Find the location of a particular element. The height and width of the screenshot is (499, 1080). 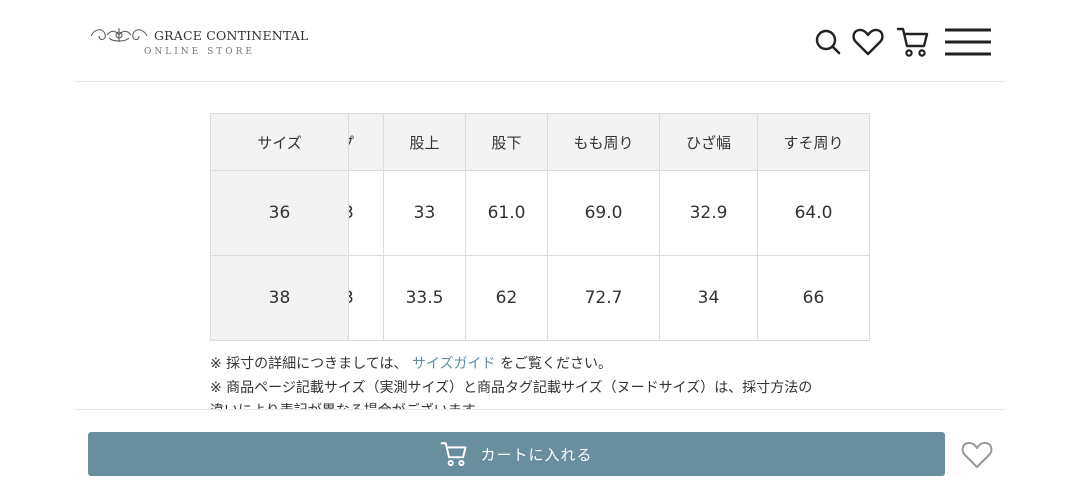

note-text: ※ 採寸の詳細につきましては、 is located at coordinates (309, 364).